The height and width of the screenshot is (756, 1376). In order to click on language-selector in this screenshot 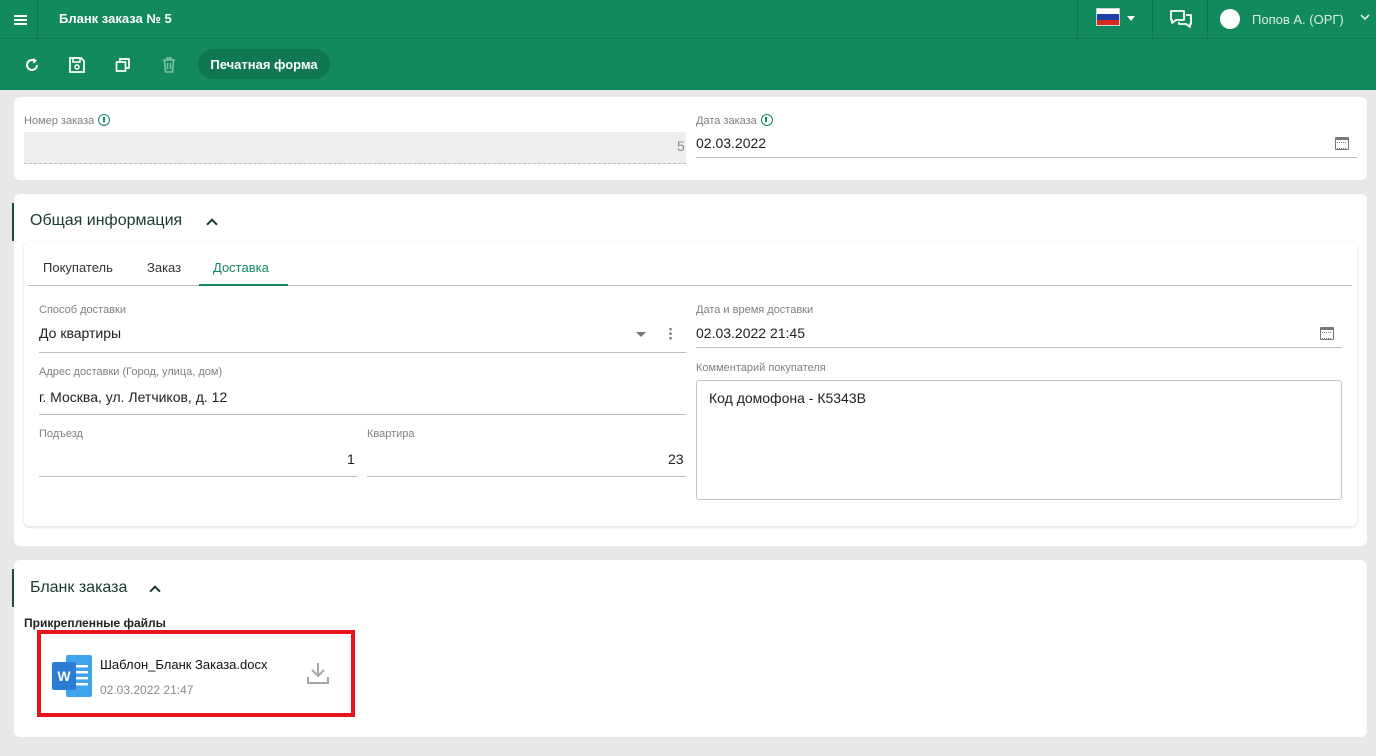, I will do `click(1115, 19)`.